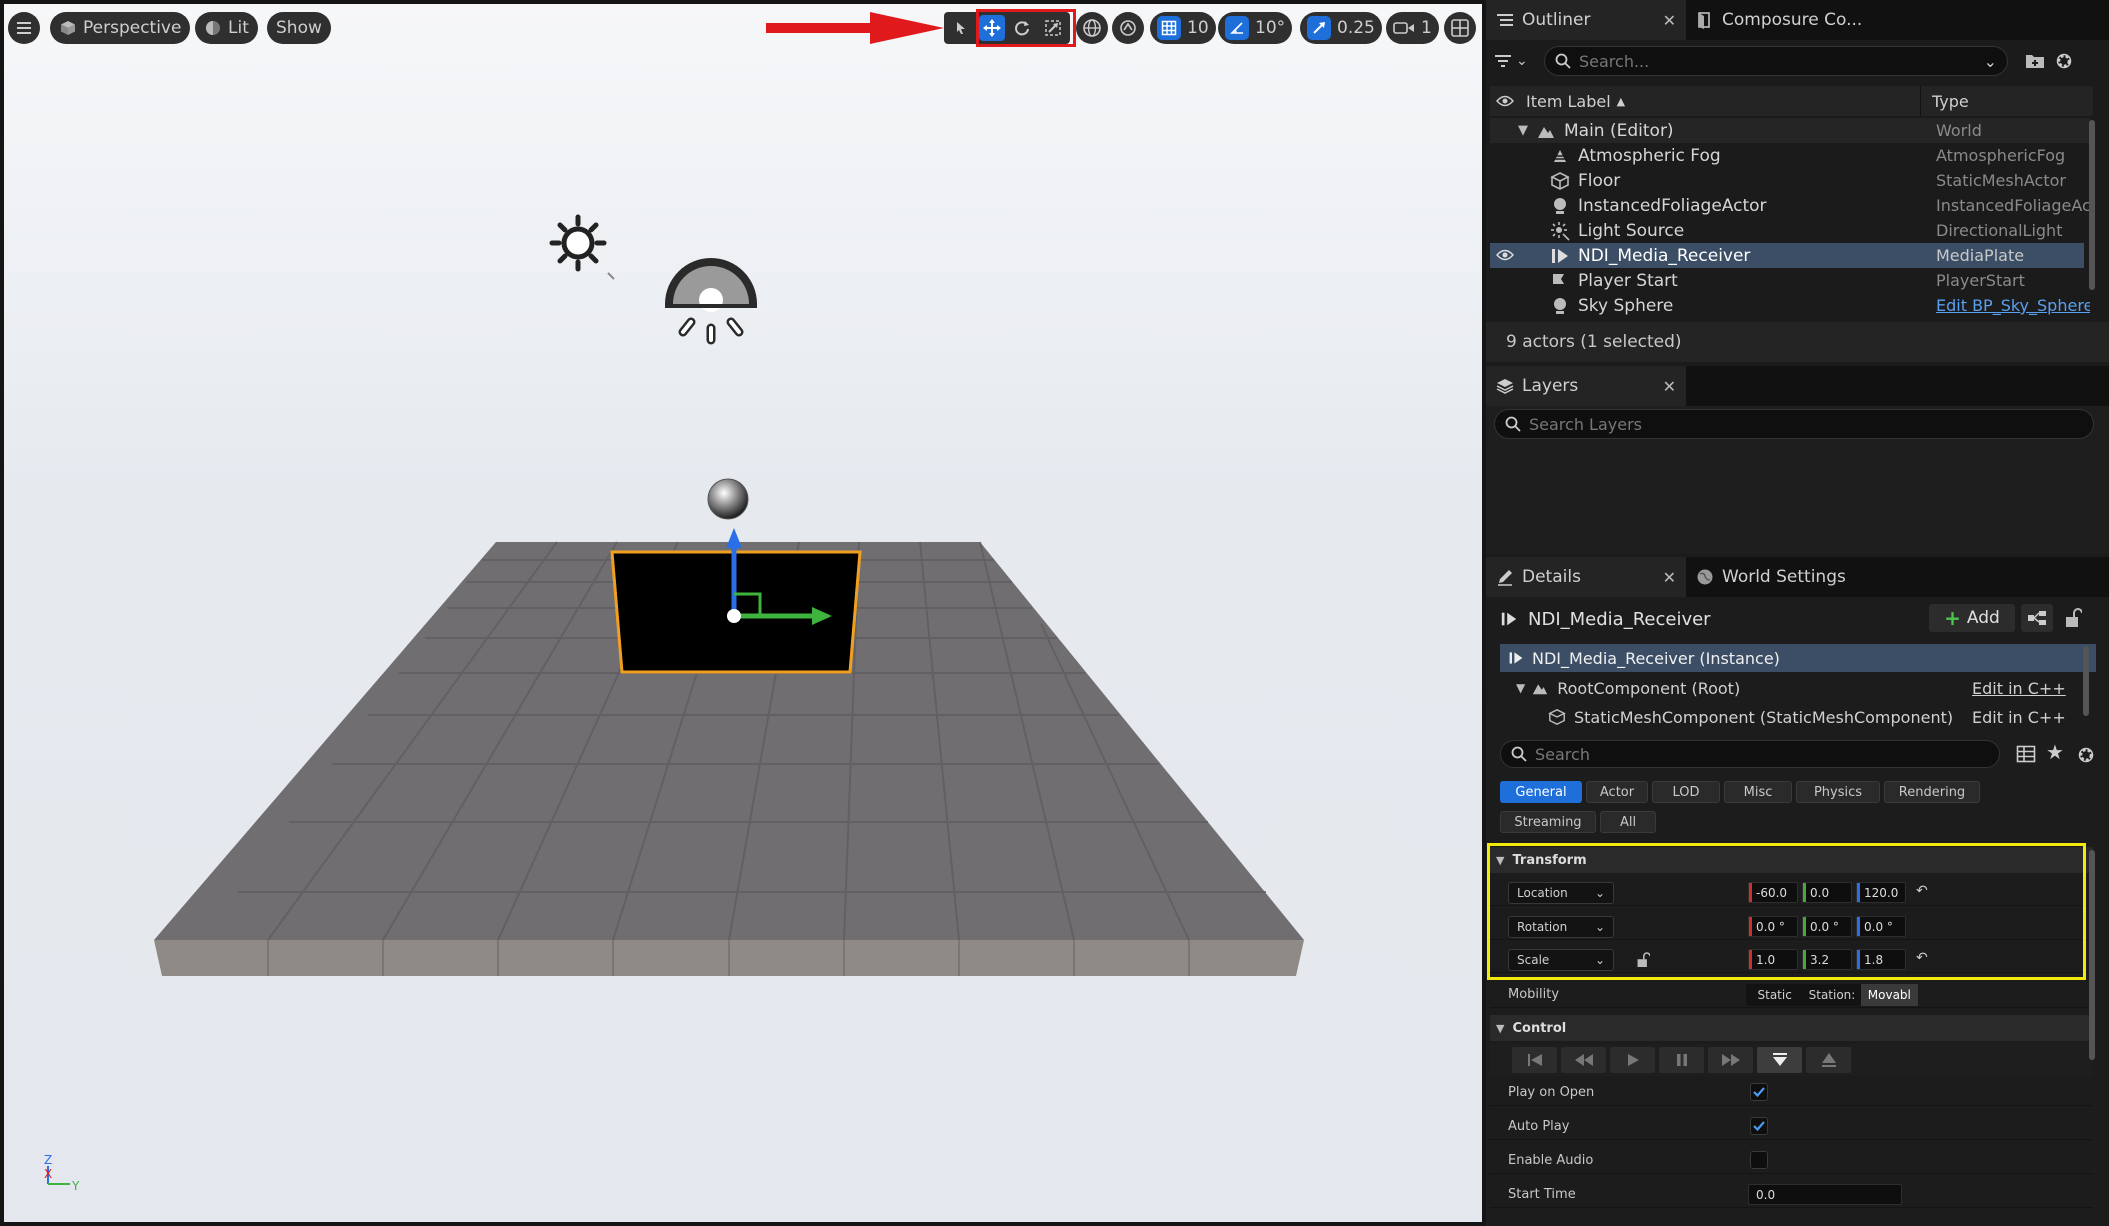  Describe the element at coordinates (226, 28) in the screenshot. I see `lit-button: Lit` at that location.